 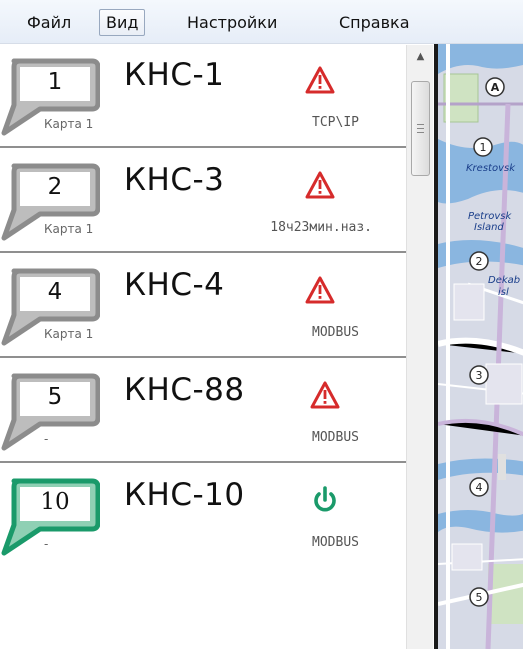 What do you see at coordinates (321, 227) in the screenshot?
I see `station-last-seen: 18ч23мин.наз.` at bounding box center [321, 227].